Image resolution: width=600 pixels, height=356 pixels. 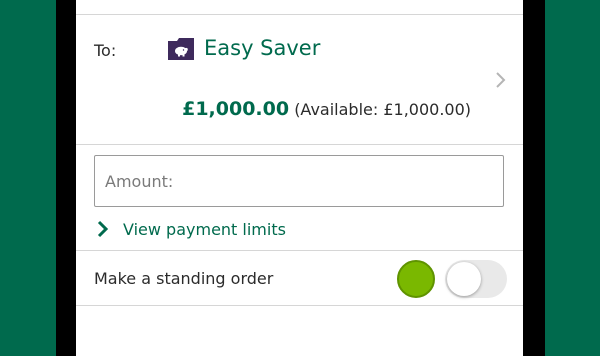 What do you see at coordinates (464, 279) in the screenshot?
I see `toggle-knob` at bounding box center [464, 279].